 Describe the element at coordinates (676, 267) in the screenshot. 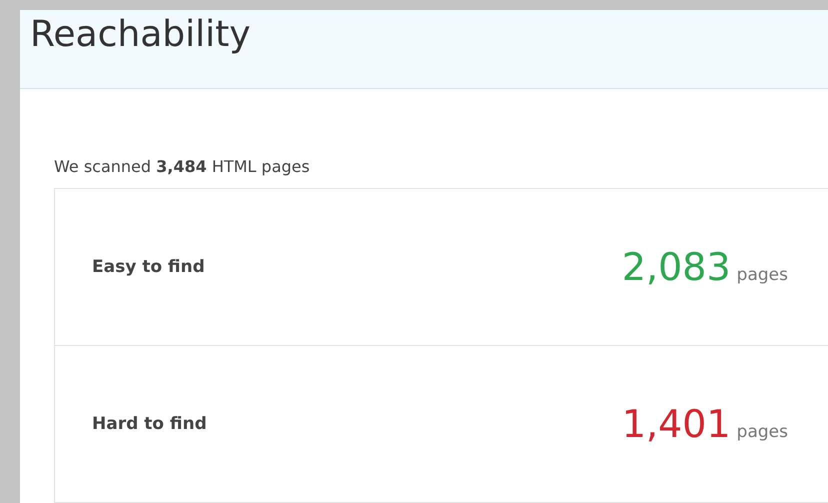

I see `stat-value: 2,083` at that location.